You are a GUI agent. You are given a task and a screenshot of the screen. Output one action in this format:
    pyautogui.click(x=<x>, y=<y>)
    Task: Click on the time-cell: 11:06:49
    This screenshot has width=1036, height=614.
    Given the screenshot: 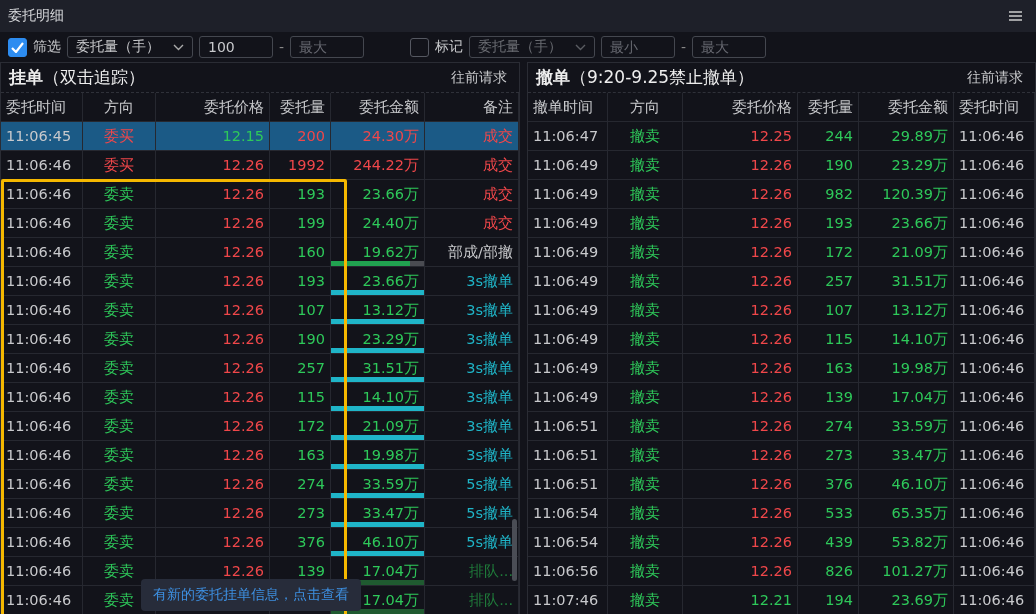 What is the action you would take?
    pyautogui.click(x=568, y=252)
    